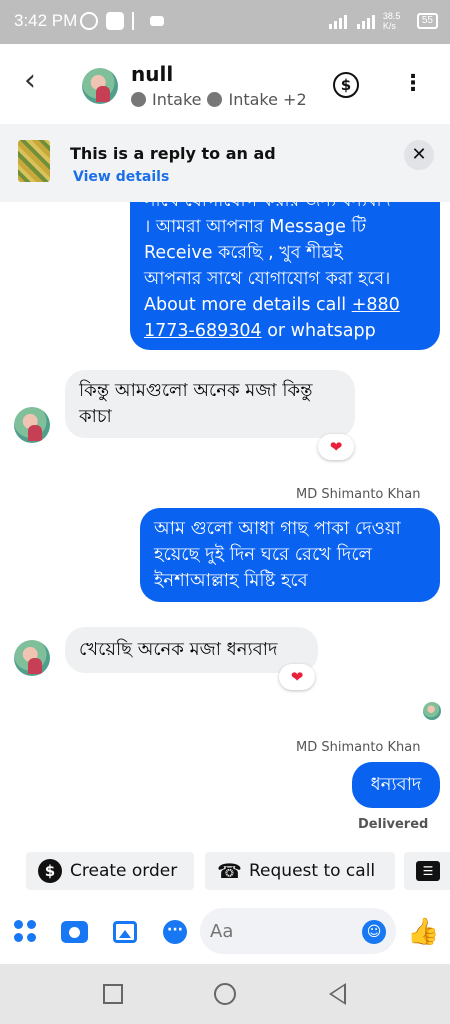  I want to click on net-speed: 38.5 K/s, so click(391, 21).